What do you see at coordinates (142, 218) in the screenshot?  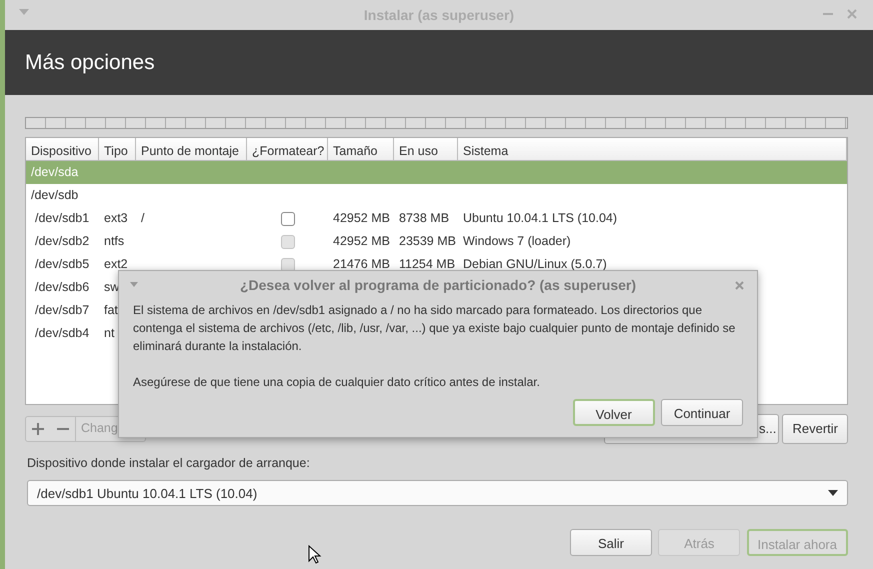 I see `table-cell: /` at bounding box center [142, 218].